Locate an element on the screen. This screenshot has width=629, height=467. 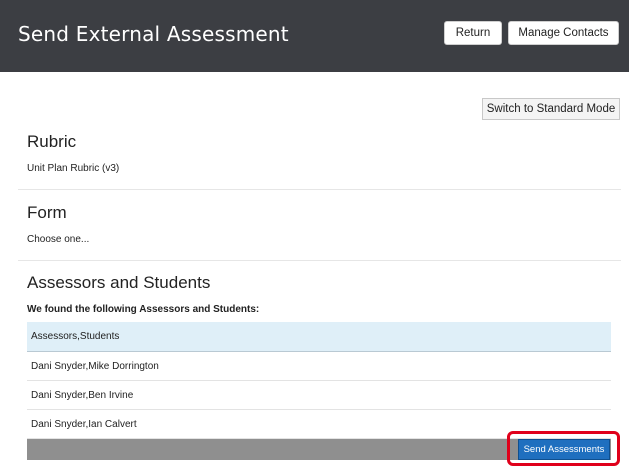
table-header: Assessors,Students is located at coordinates (319, 337).